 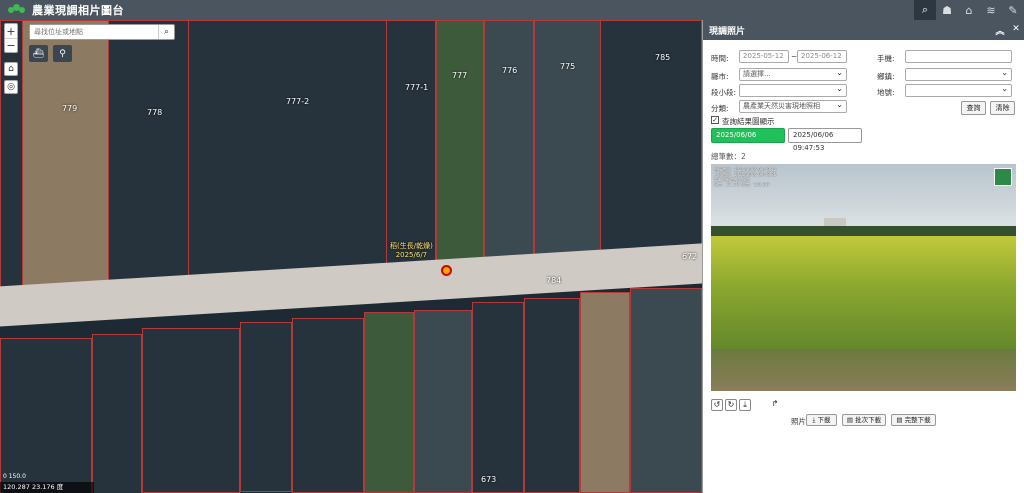 I want to click on hydrant-icon: ⚲, so click(x=62, y=53).